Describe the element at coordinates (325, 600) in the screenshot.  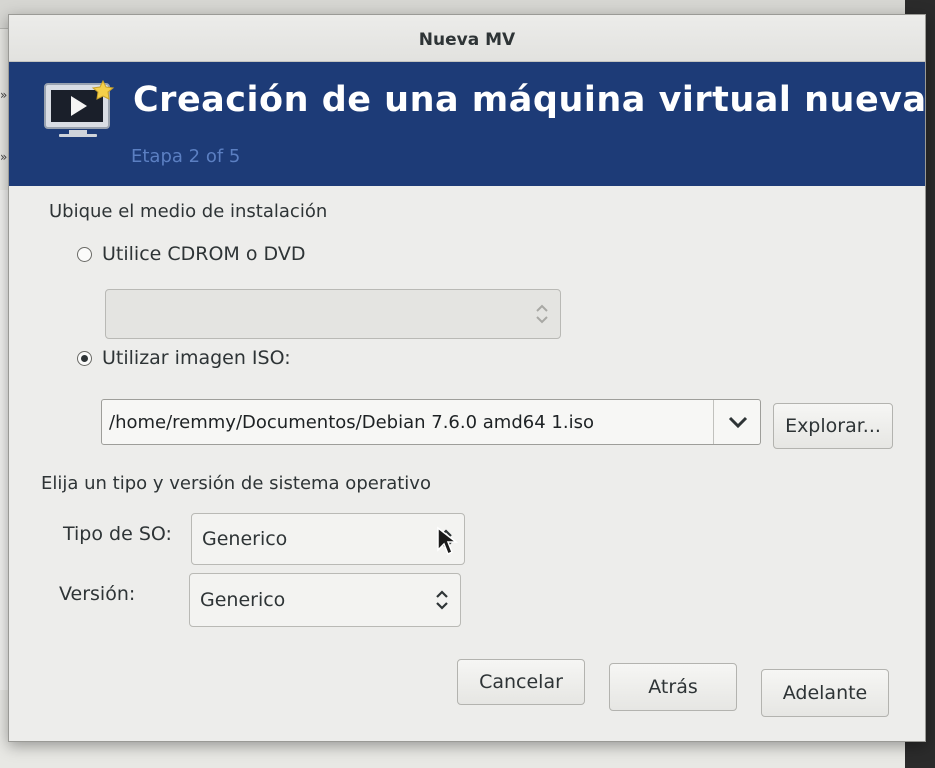
I see `os-version-select: Generico` at that location.